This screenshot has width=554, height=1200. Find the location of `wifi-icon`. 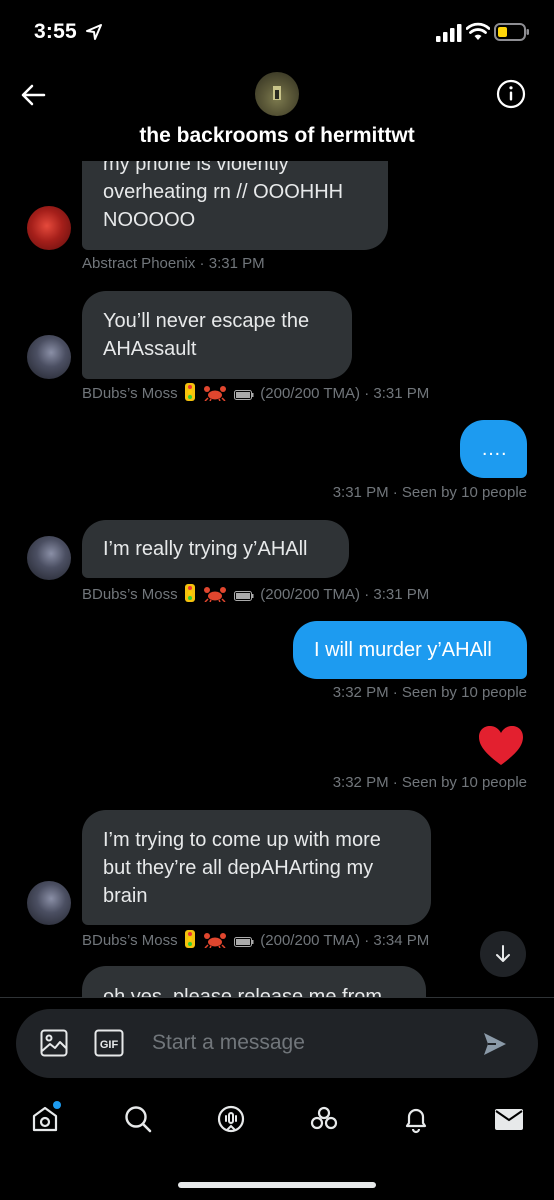

wifi-icon is located at coordinates (478, 31).